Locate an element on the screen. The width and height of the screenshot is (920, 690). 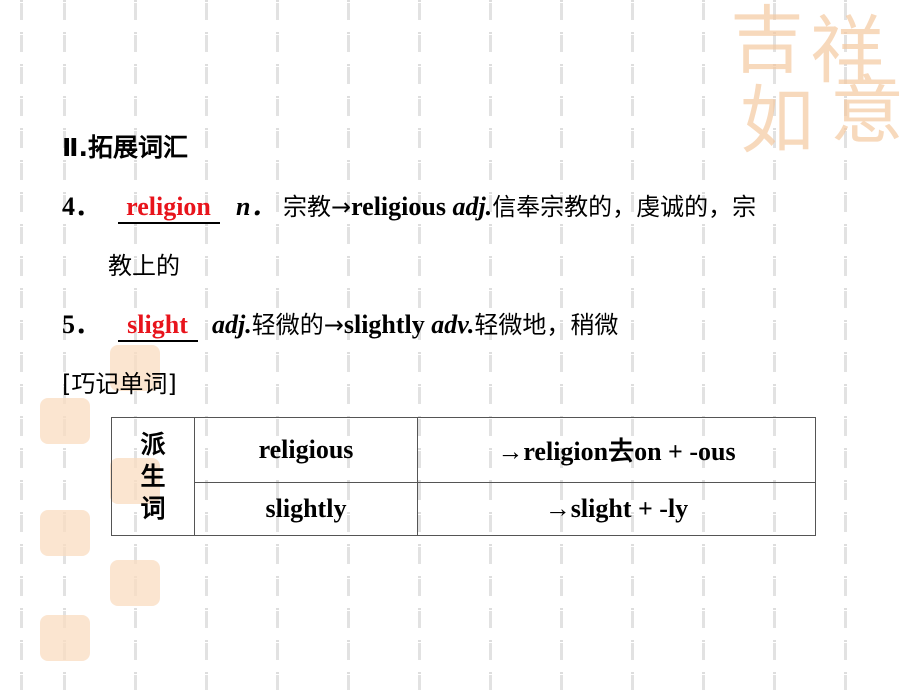
category-char: 生 is located at coordinates (153, 476).